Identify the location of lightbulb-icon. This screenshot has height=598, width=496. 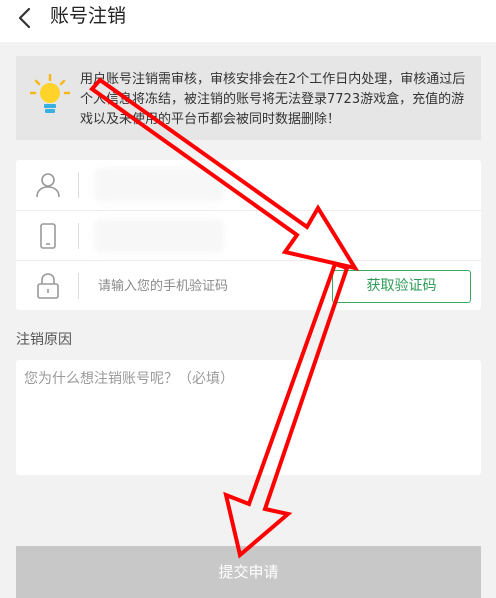
(50, 93).